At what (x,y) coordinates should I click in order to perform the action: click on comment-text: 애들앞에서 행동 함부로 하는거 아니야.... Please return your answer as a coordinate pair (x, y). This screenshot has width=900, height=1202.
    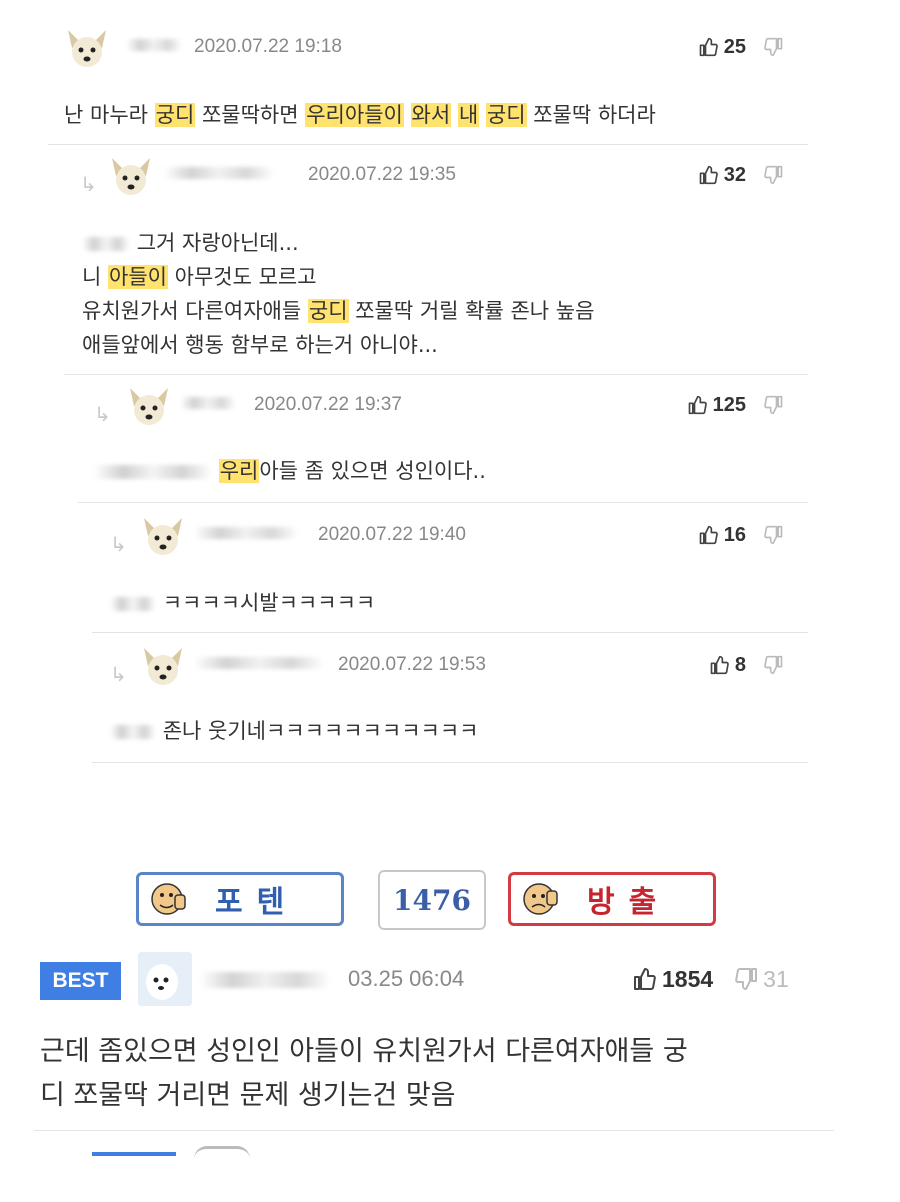
    Looking at the image, I should click on (260, 345).